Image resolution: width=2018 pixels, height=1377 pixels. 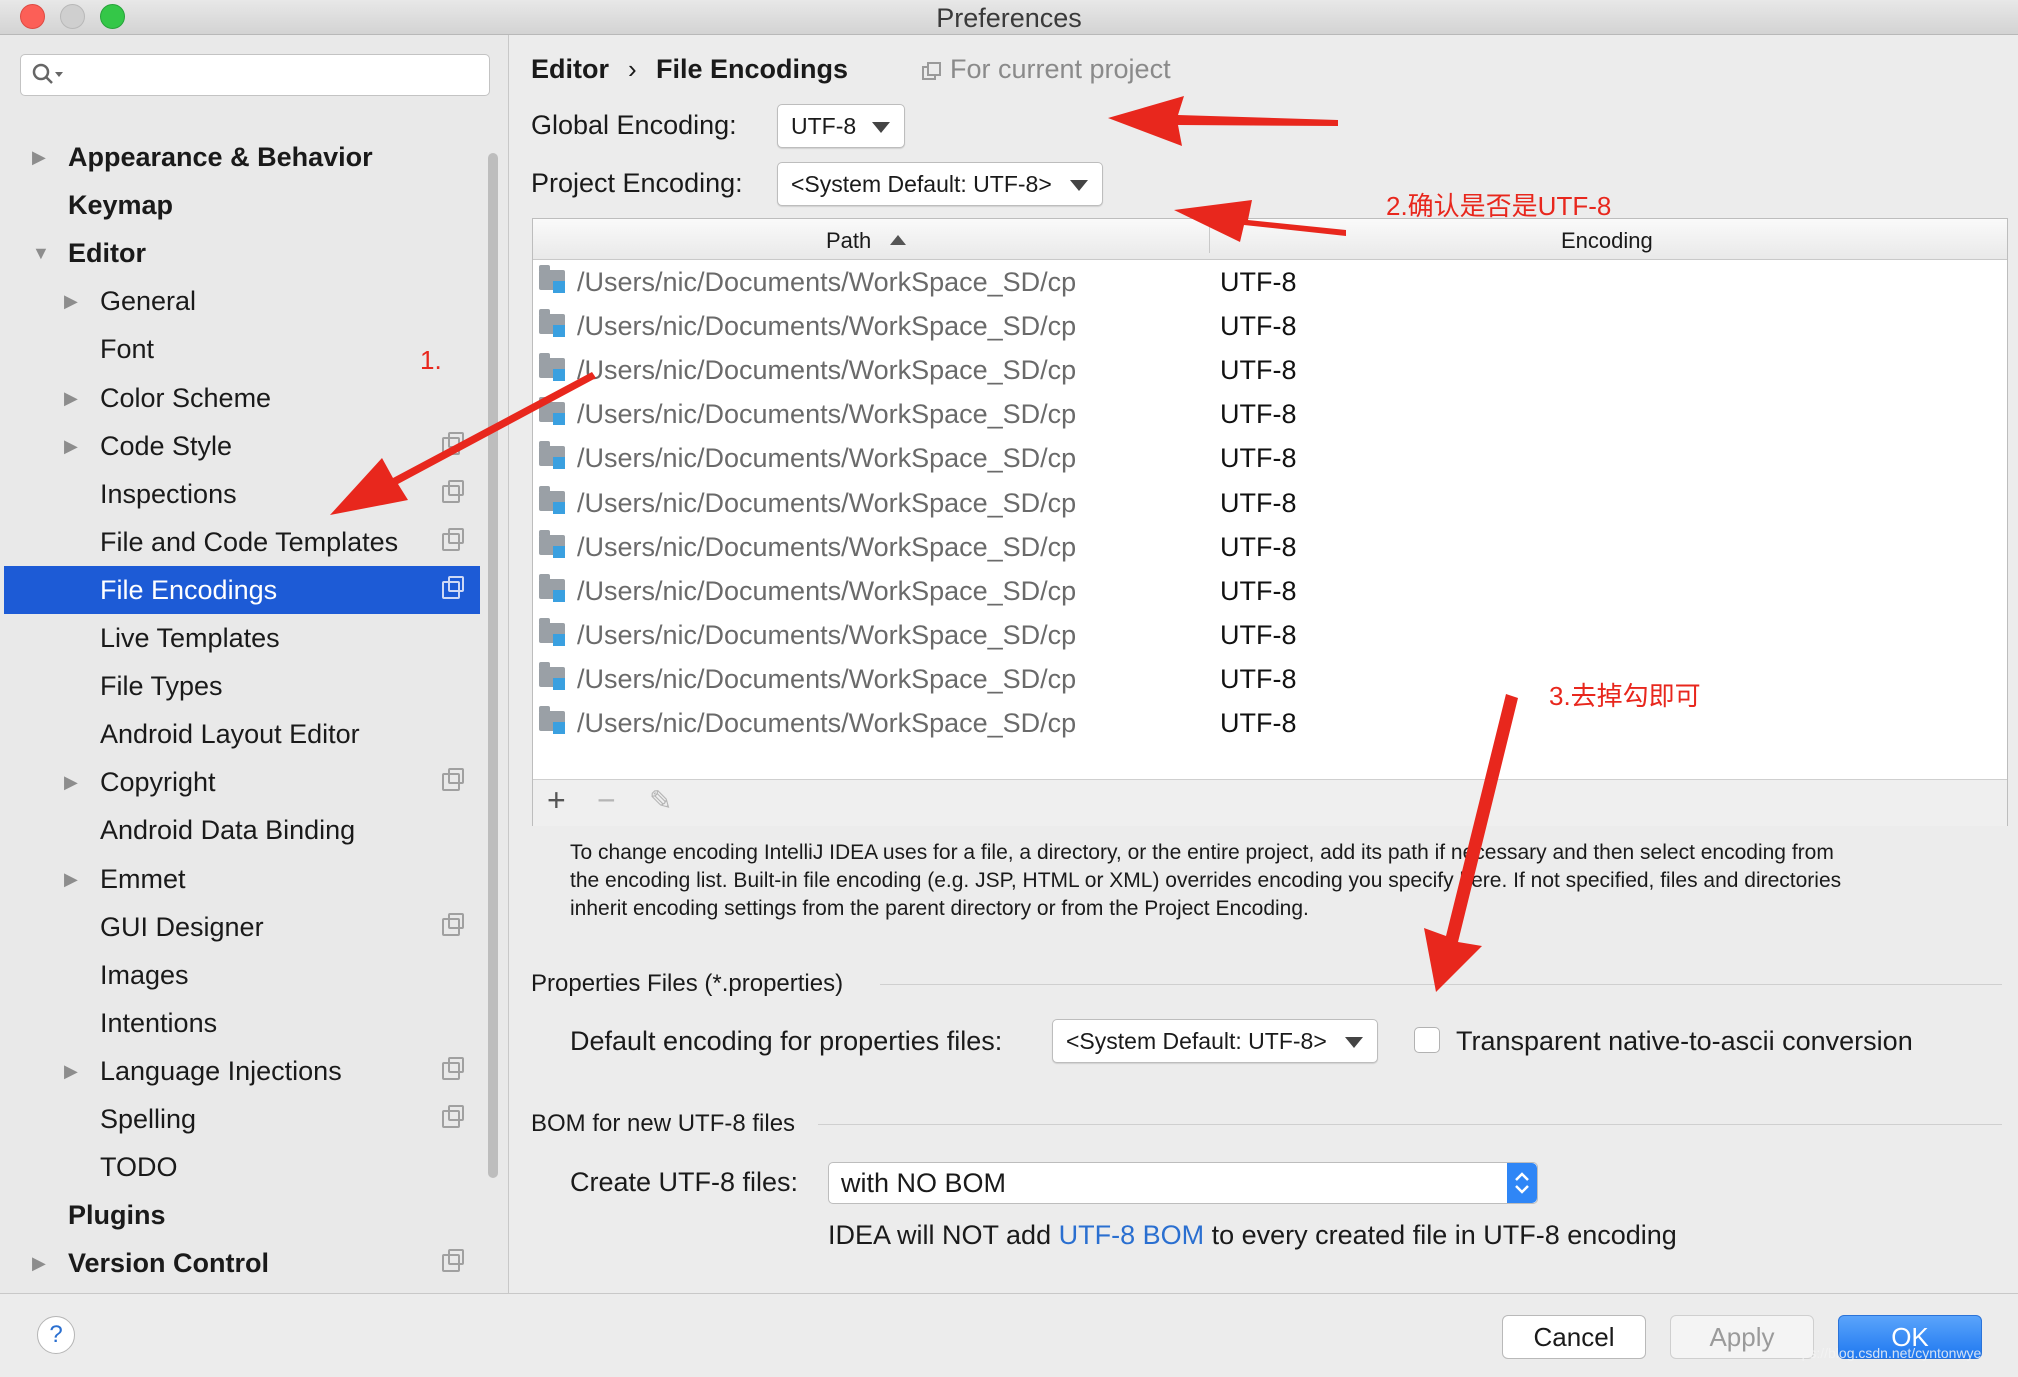 I want to click on sidebar-item-live-templates: Live Templates, so click(x=242, y=638).